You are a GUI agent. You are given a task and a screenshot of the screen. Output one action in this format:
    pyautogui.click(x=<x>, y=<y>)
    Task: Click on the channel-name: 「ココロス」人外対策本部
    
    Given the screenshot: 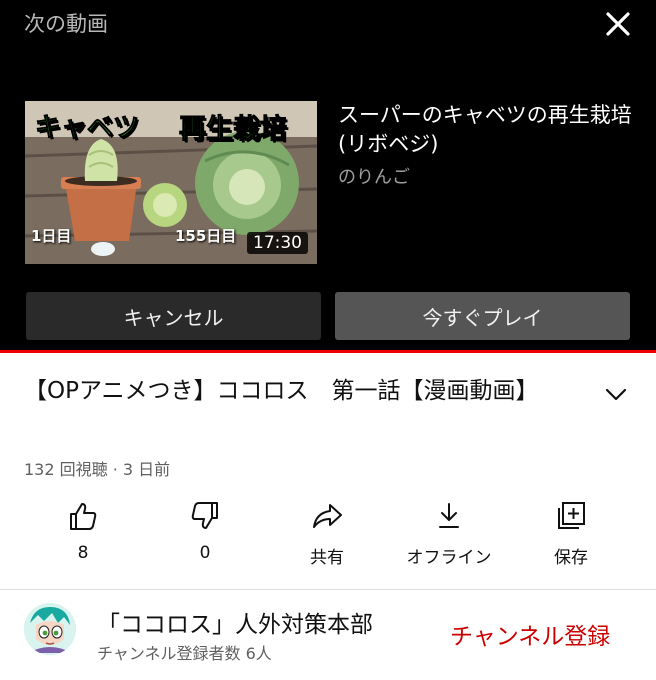 What is the action you would take?
    pyautogui.click(x=235, y=622)
    